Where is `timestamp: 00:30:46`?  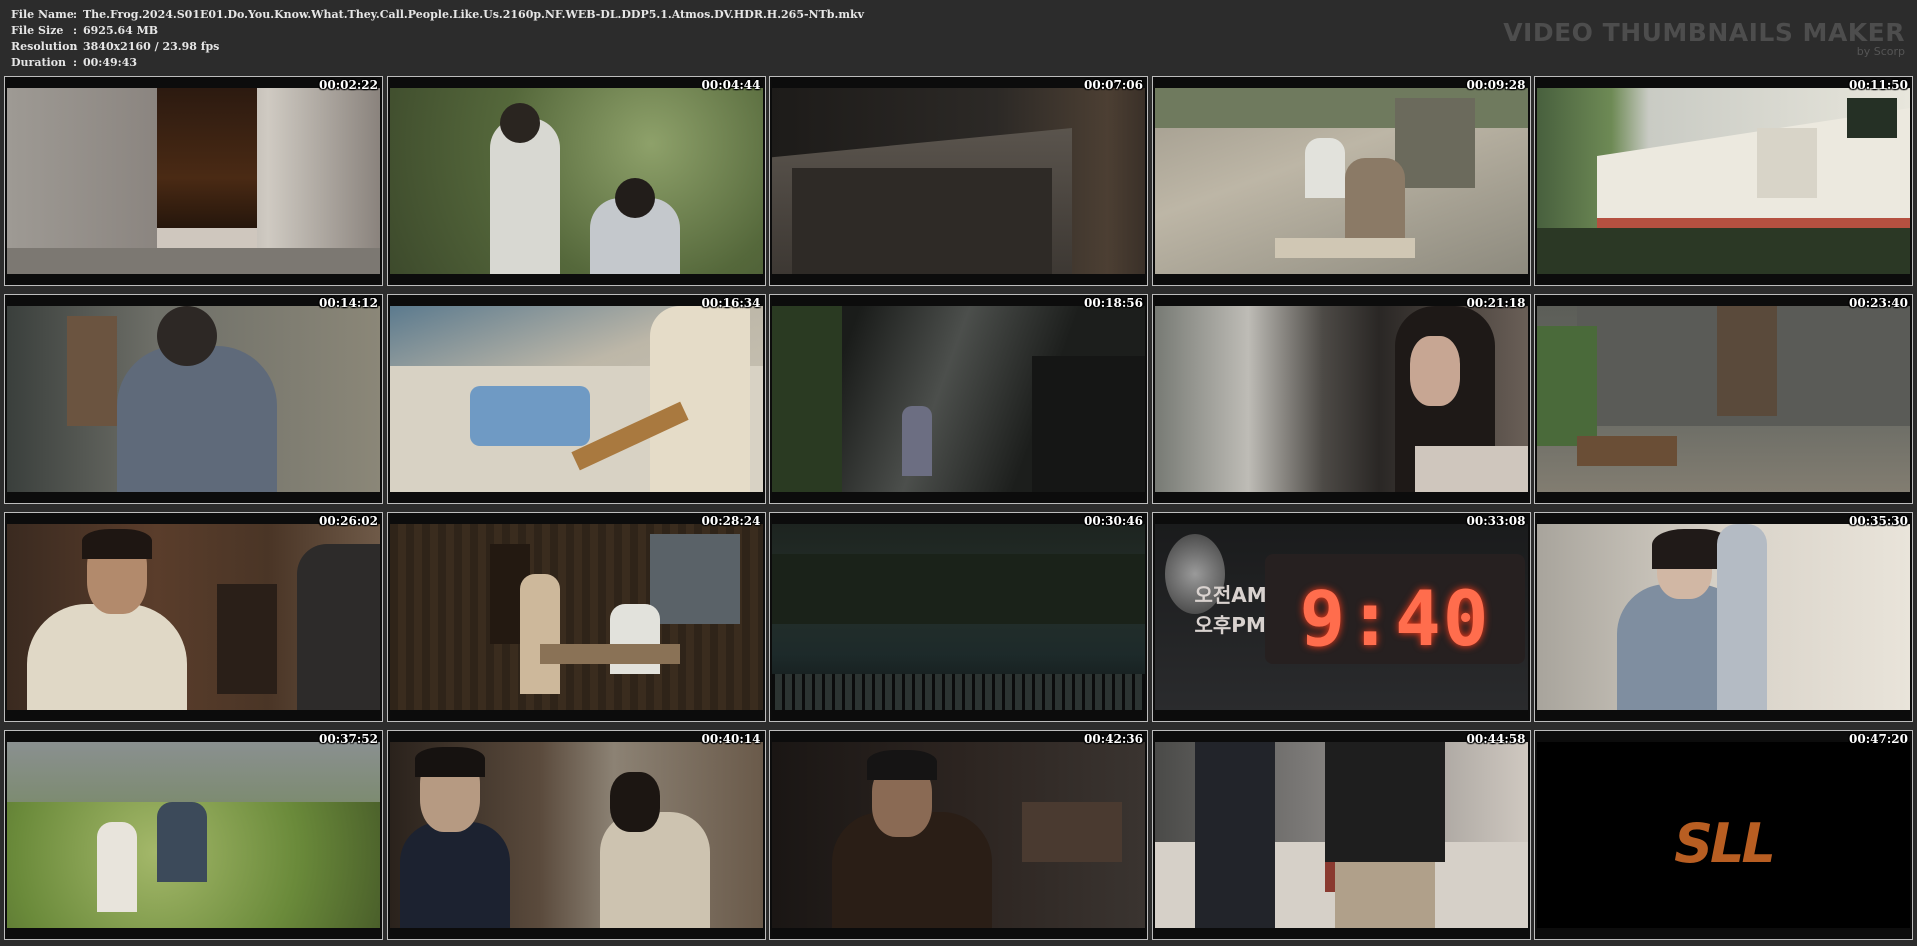 timestamp: 00:30:46 is located at coordinates (1113, 521).